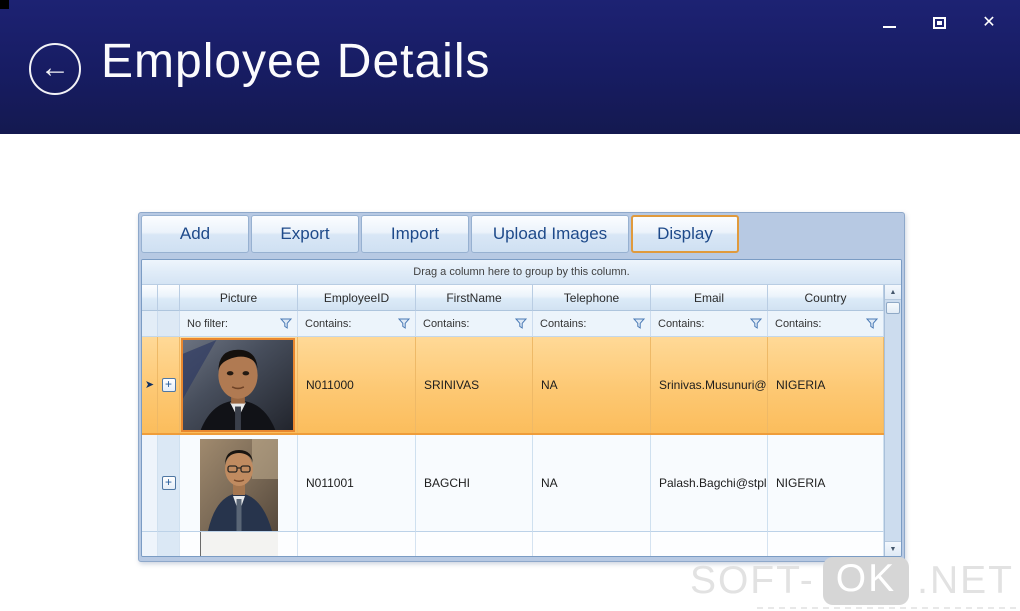 The image size is (1020, 611). I want to click on telephone-cell, so click(592, 544).